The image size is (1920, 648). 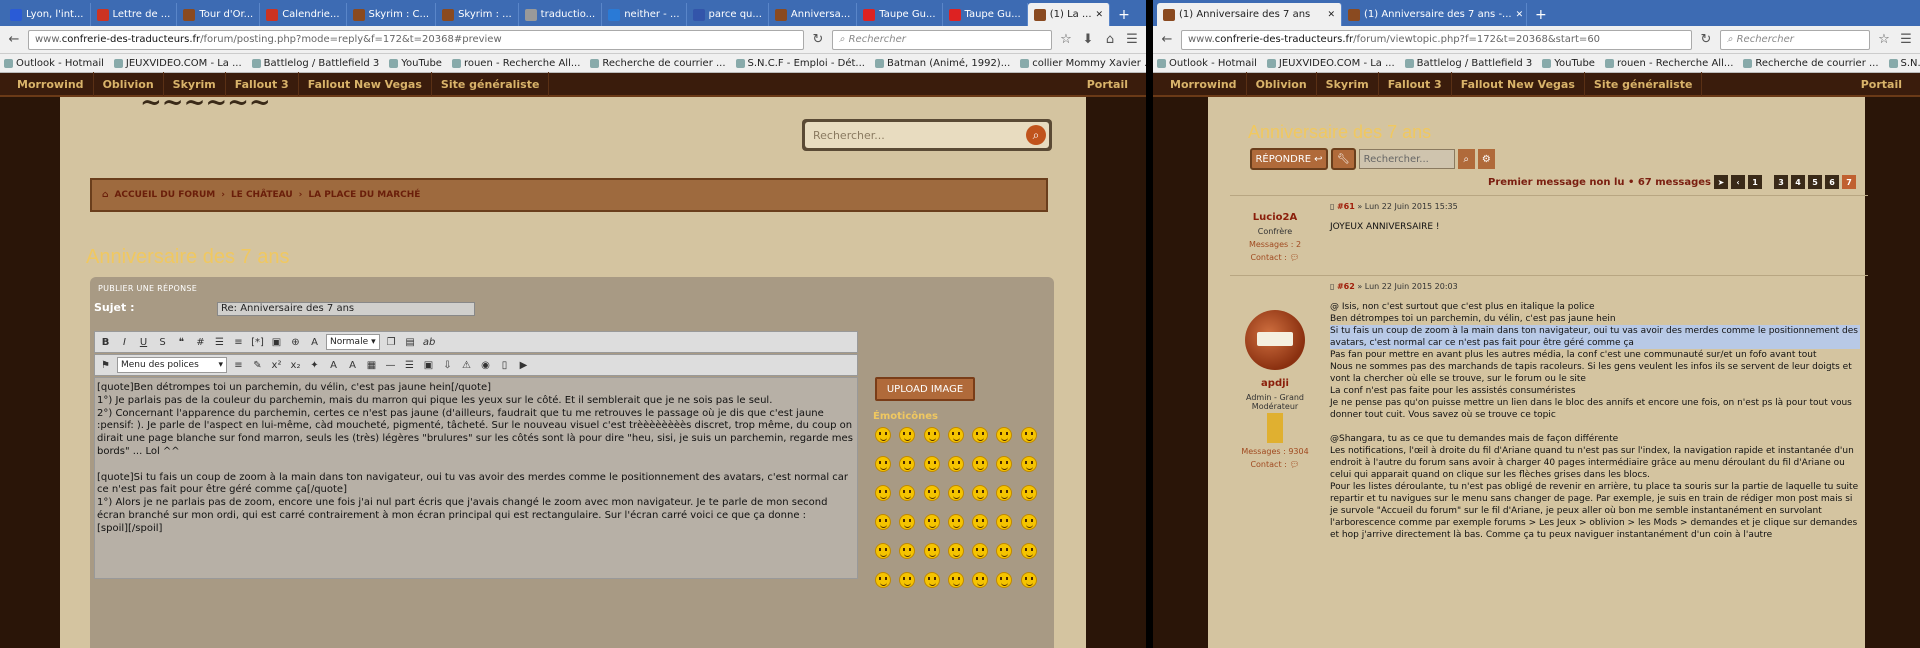 I want to click on menu-icon: ☰, so click(x=1132, y=39).